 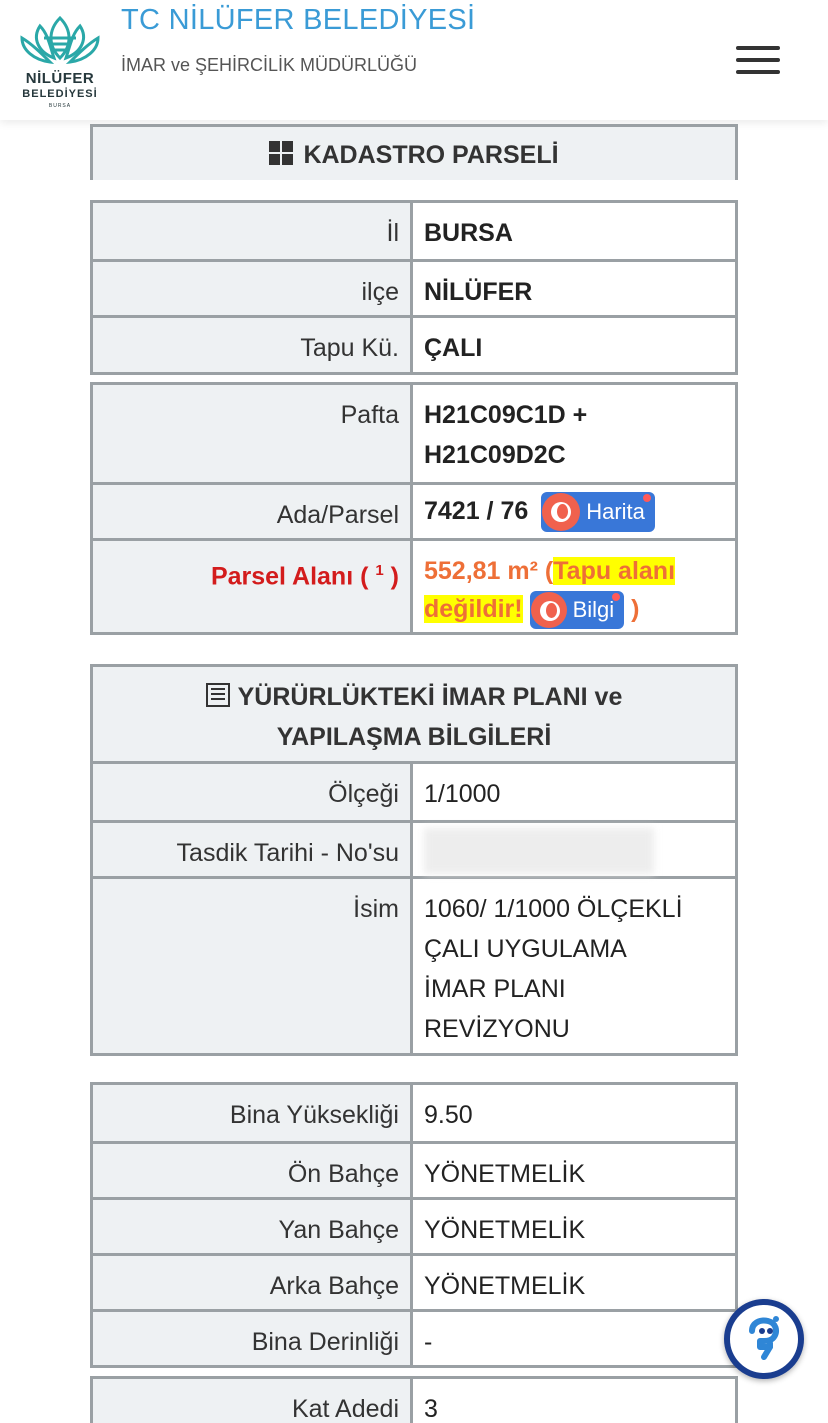 I want to click on tasdik-value-redacted, so click(x=574, y=849).